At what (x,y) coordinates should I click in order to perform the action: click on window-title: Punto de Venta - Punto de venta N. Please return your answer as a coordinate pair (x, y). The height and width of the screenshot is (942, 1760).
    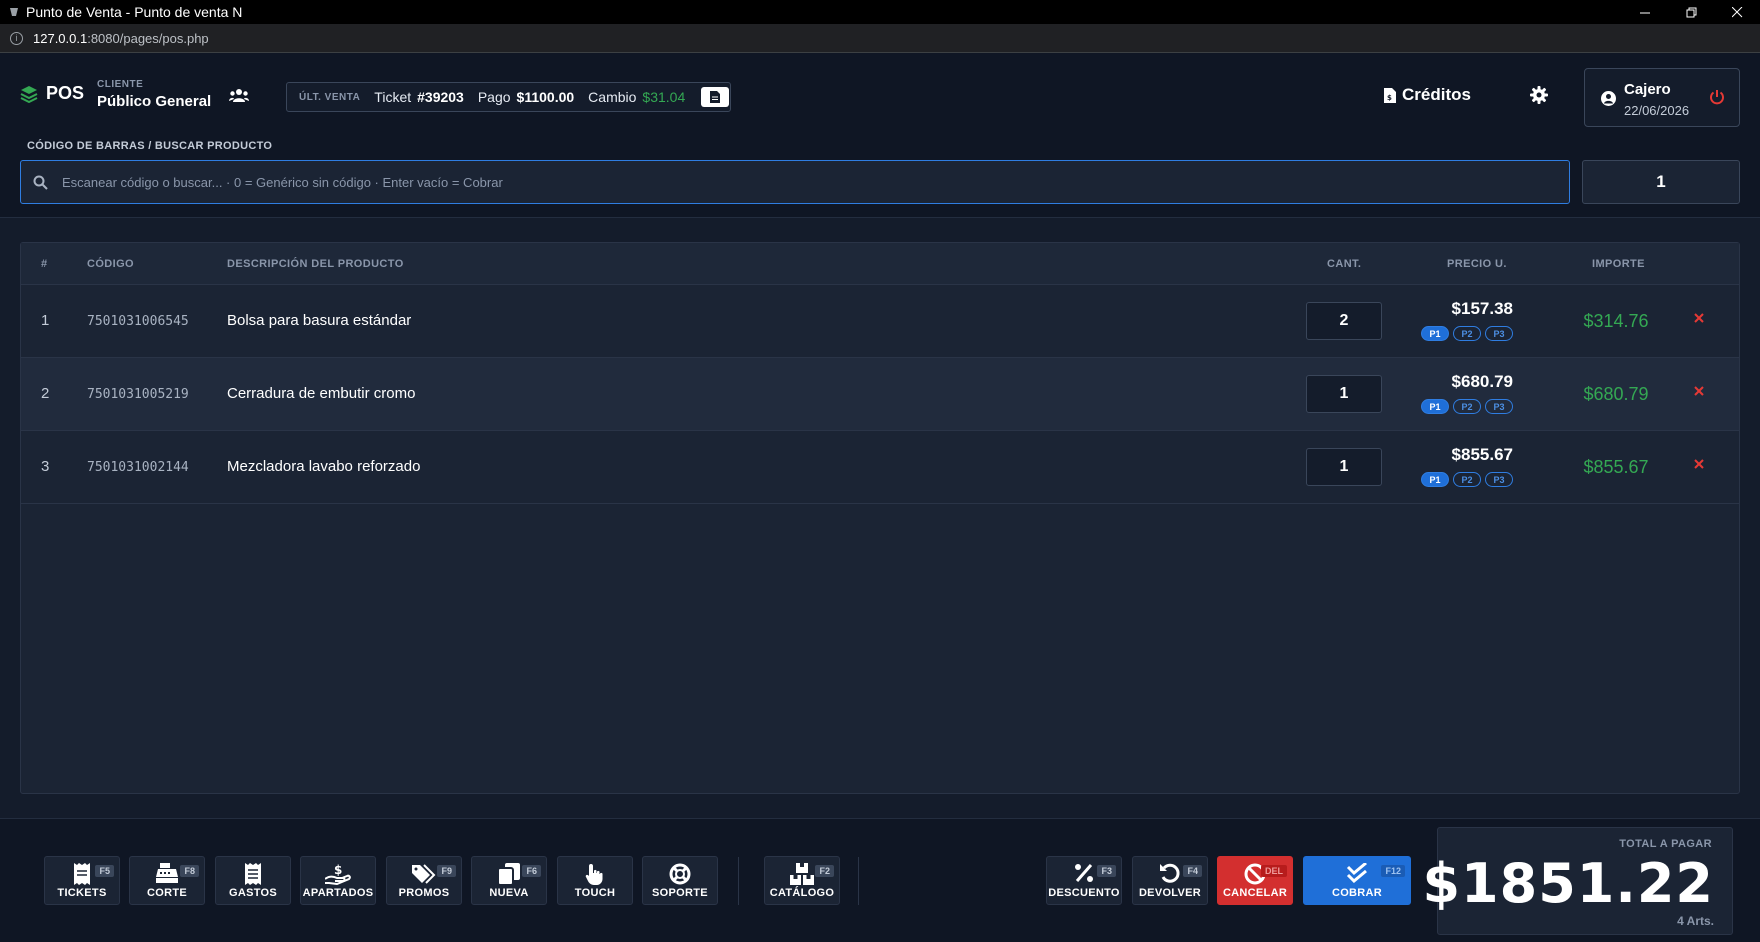
    Looking at the image, I should click on (134, 12).